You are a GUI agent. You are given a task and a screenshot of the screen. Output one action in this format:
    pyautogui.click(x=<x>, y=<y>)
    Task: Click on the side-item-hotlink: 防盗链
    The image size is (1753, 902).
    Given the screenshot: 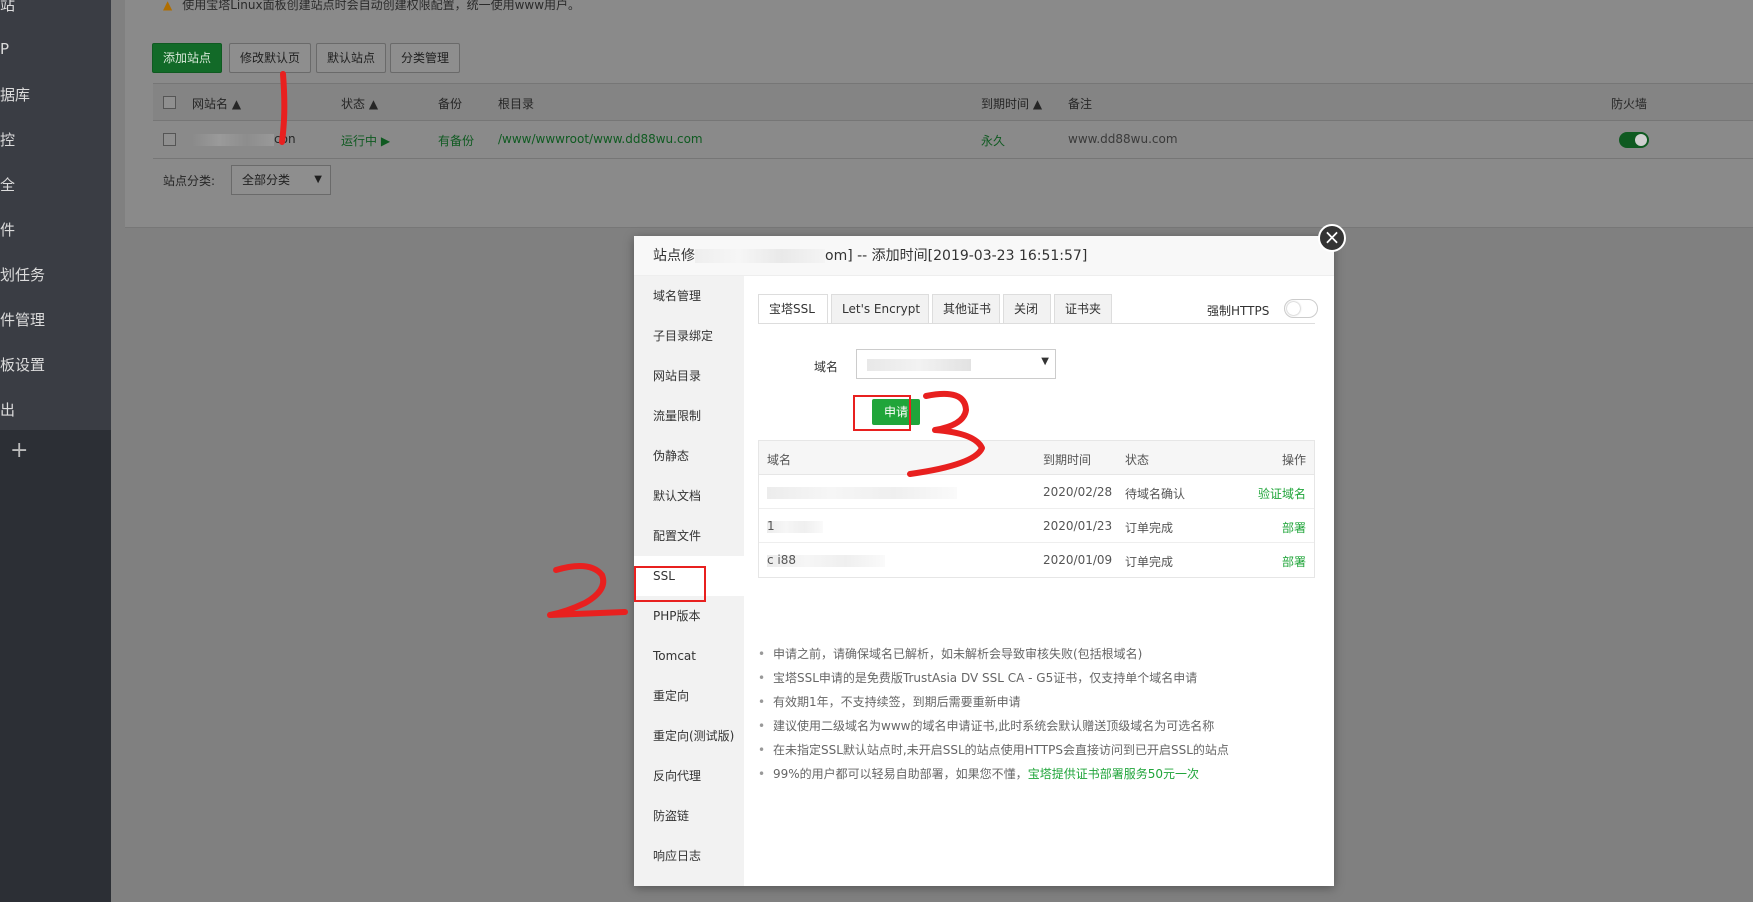 What is the action you would take?
    pyautogui.click(x=689, y=816)
    